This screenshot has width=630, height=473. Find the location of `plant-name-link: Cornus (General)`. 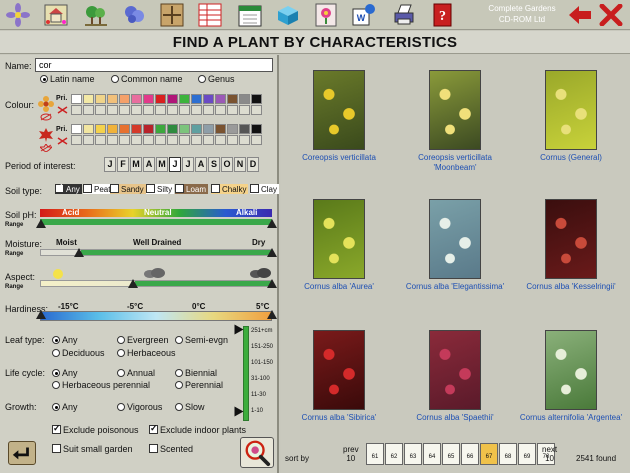

plant-name-link: Cornus (General) is located at coordinates (571, 158).